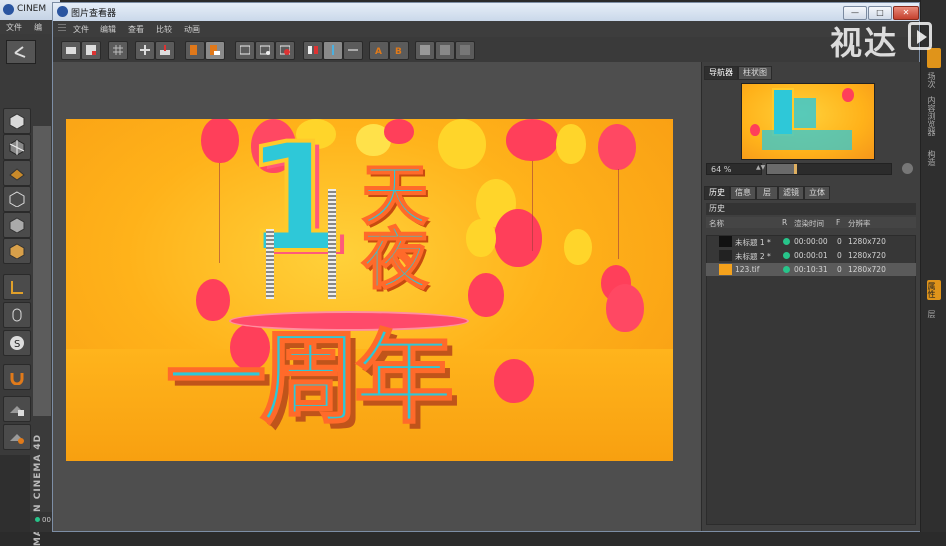 The height and width of the screenshot is (546, 946). What do you see at coordinates (809, 223) in the screenshot?
I see `col-render-time: 渲染时间` at bounding box center [809, 223].